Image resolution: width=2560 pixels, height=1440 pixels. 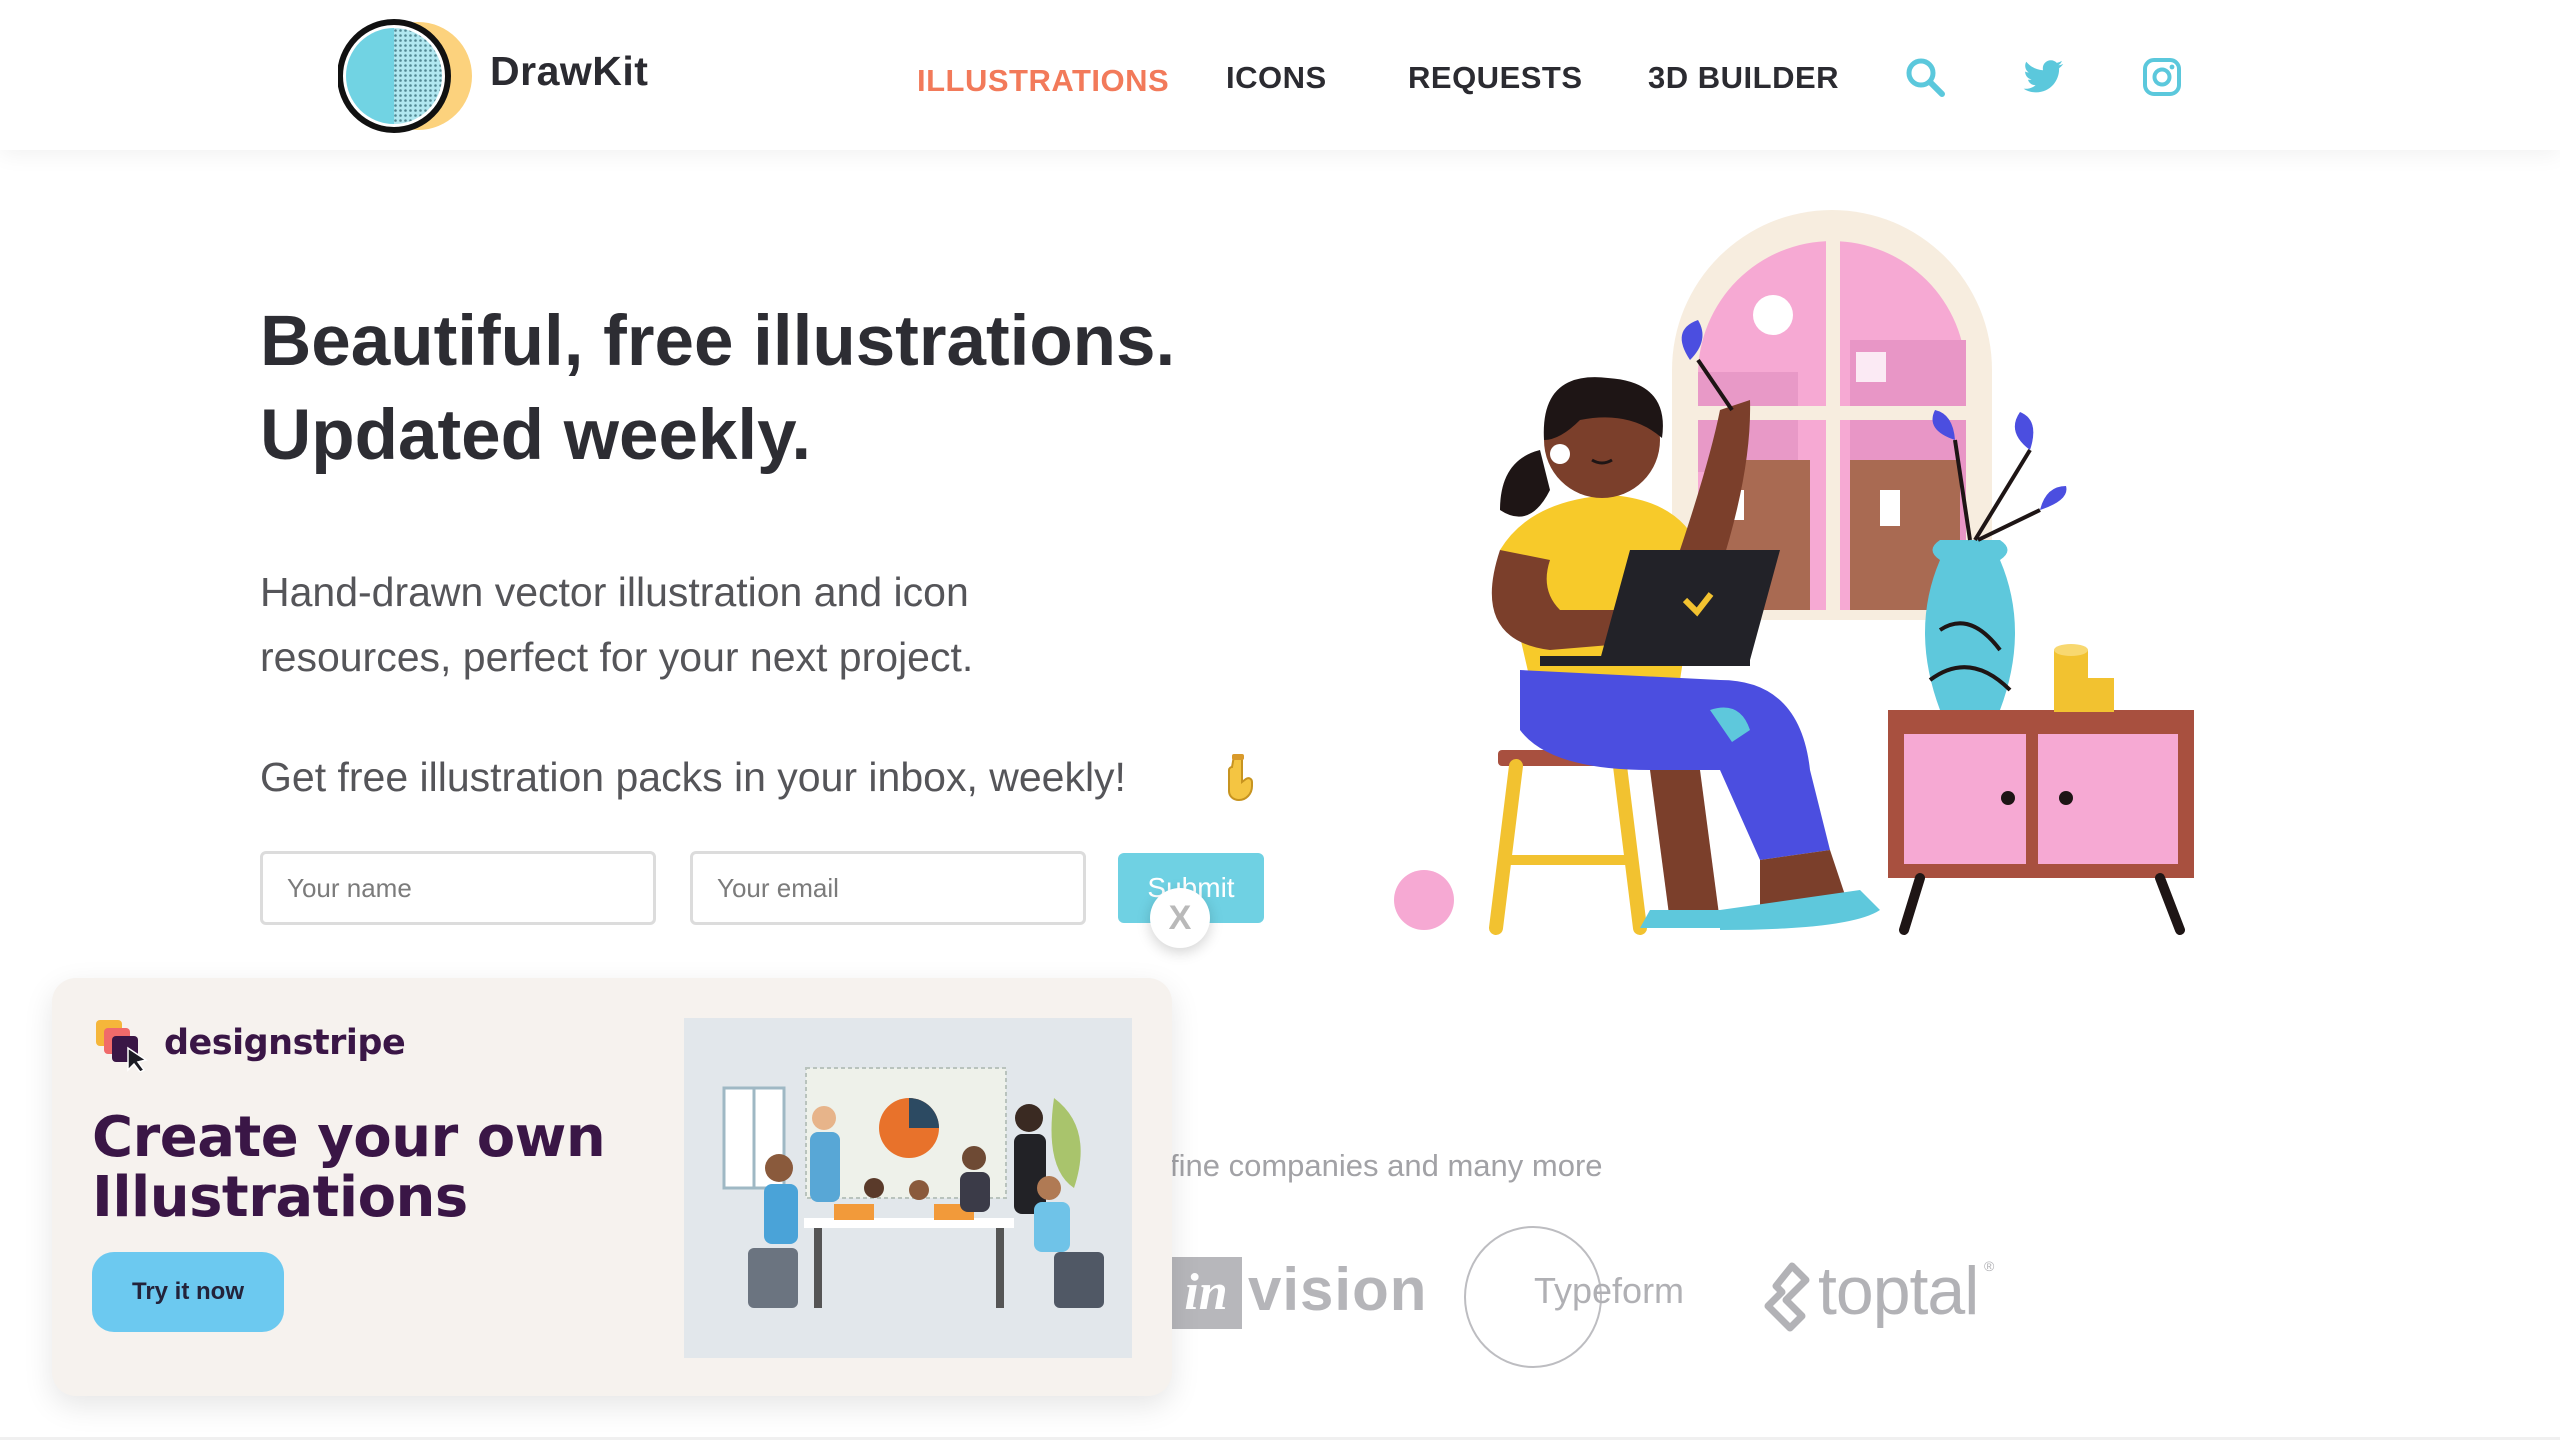 What do you see at coordinates (1743, 78) in the screenshot?
I see `nav-3d-builder: 3D BUILDER` at bounding box center [1743, 78].